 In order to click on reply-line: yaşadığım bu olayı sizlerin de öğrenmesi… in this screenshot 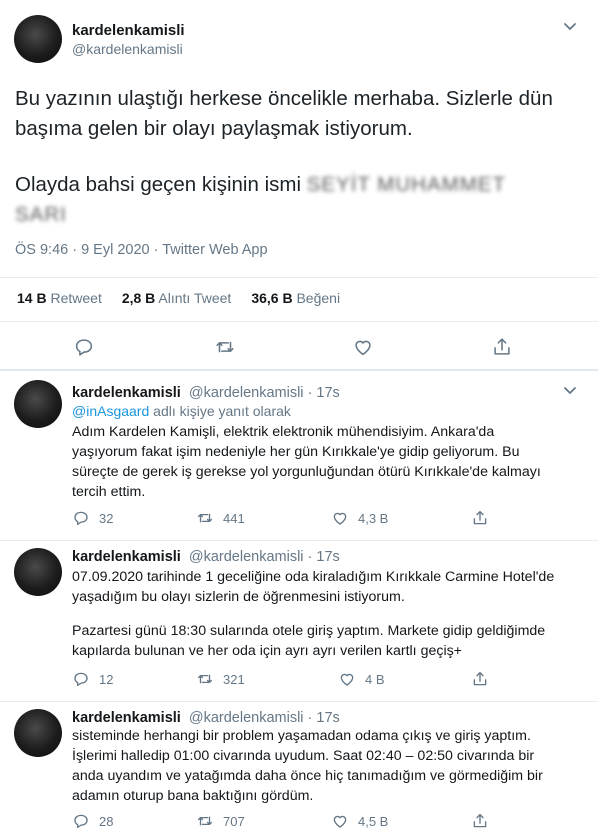, I will do `click(238, 597)`.